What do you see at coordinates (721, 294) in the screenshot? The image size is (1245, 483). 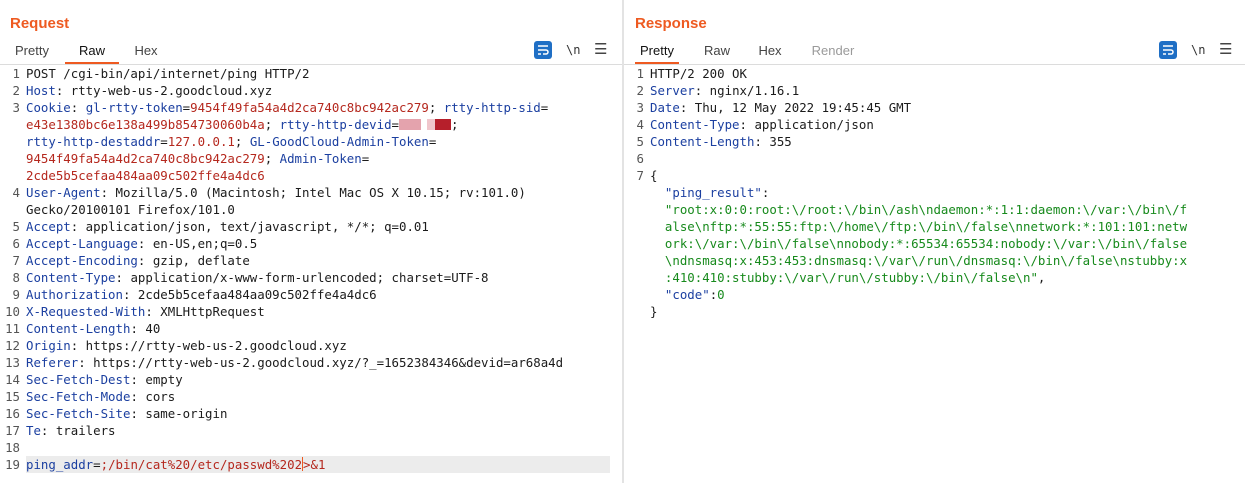 I see `code-token: 0` at bounding box center [721, 294].